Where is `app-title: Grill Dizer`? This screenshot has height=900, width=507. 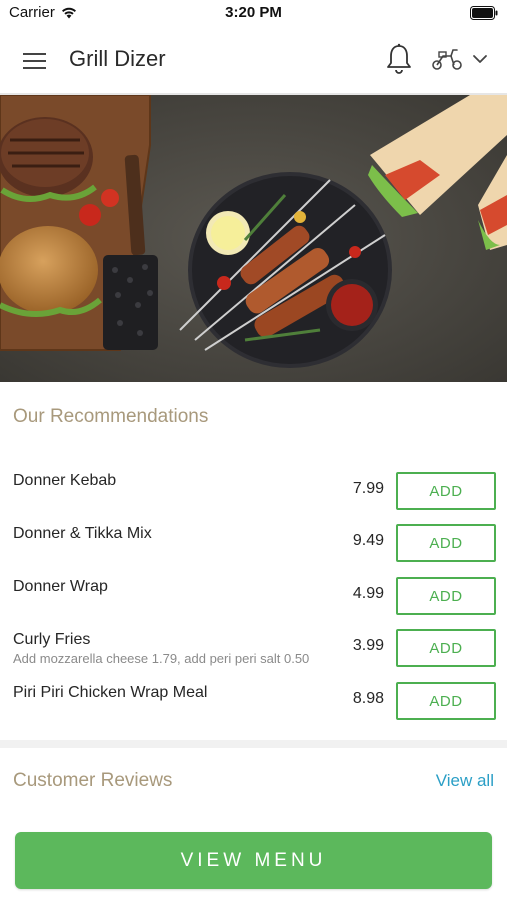 app-title: Grill Dizer is located at coordinates (117, 58).